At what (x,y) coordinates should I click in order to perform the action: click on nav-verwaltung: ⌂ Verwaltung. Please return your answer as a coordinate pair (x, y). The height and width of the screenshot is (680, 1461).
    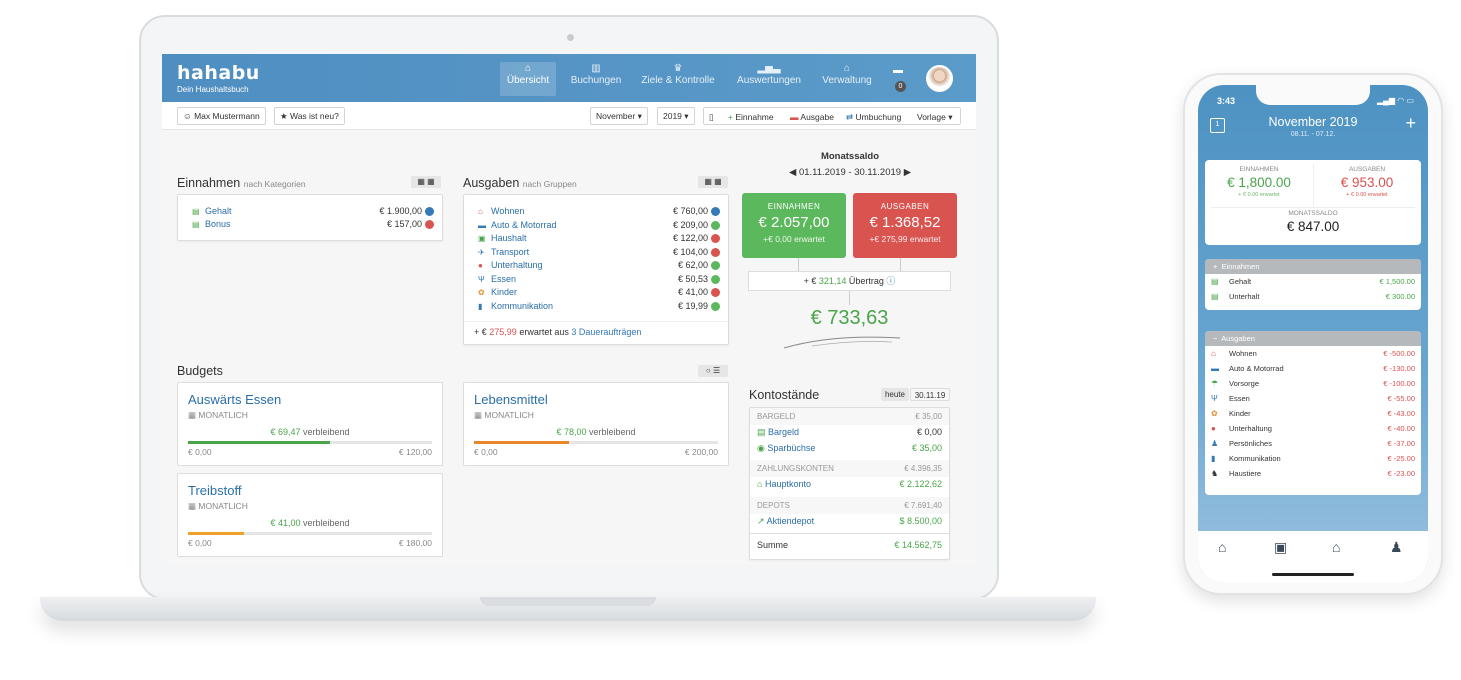
    Looking at the image, I should click on (847, 79).